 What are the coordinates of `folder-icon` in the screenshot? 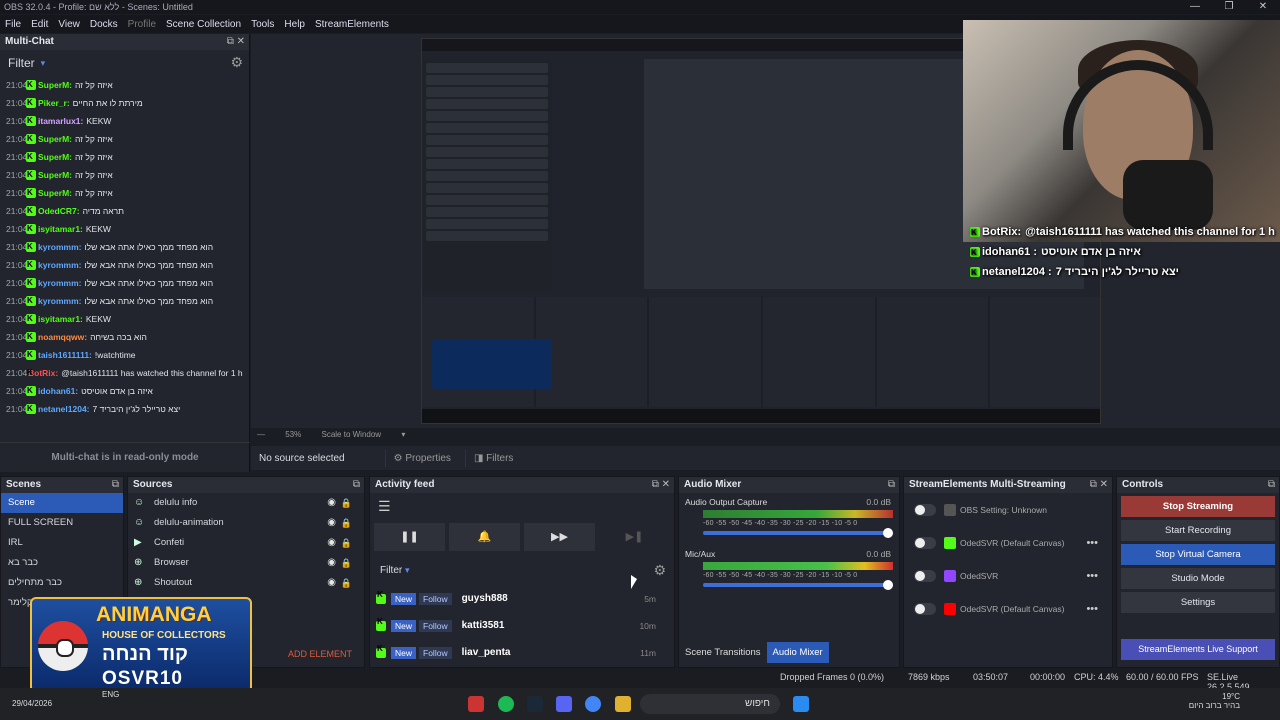 It's located at (623, 704).